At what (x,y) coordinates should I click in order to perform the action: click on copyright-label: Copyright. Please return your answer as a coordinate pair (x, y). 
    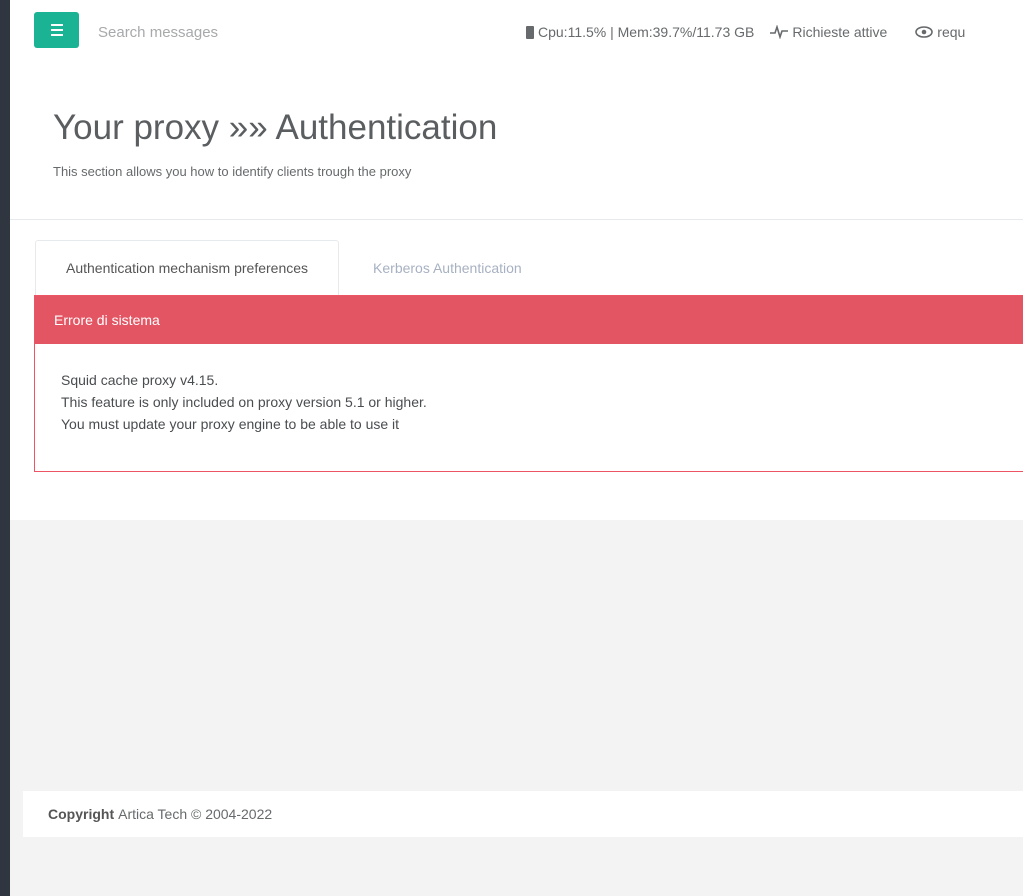
    Looking at the image, I should click on (81, 814).